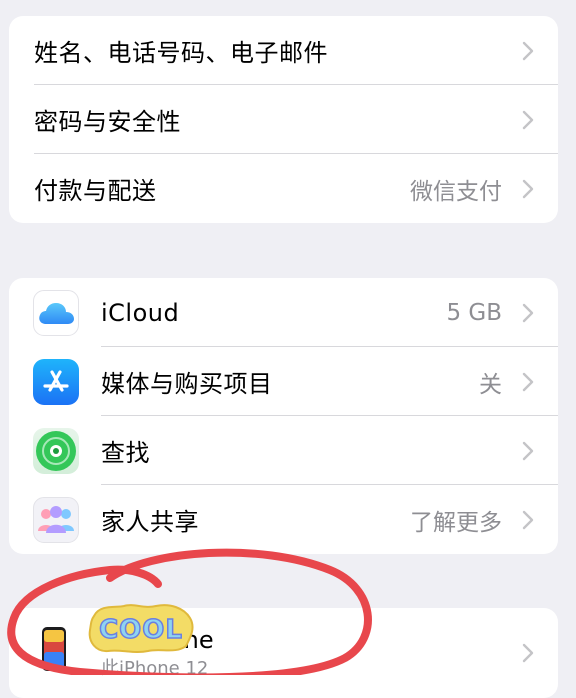 The image size is (576, 698). What do you see at coordinates (56, 450) in the screenshot?
I see `find-my-icon` at bounding box center [56, 450].